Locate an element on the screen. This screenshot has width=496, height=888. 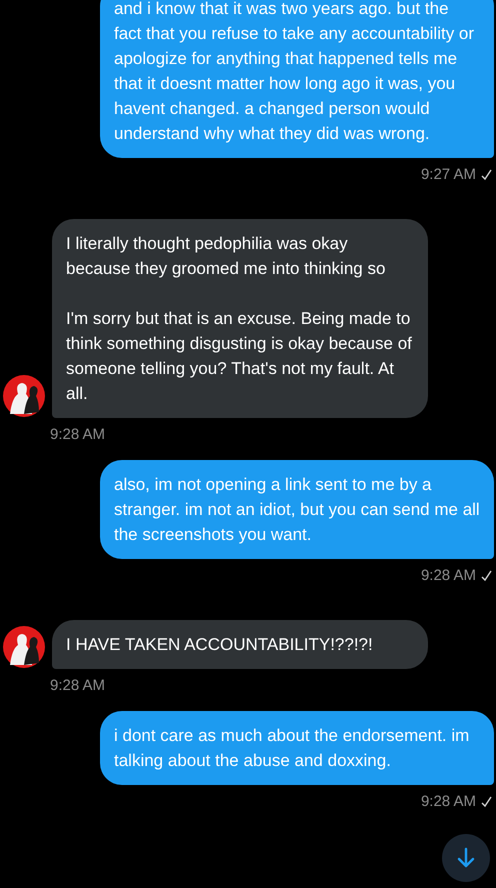
sent-message: also, im not opening a link sent to me by a stranger. im not an idiot, but you can send me all the screenshots you want. is located at coordinates (297, 509).